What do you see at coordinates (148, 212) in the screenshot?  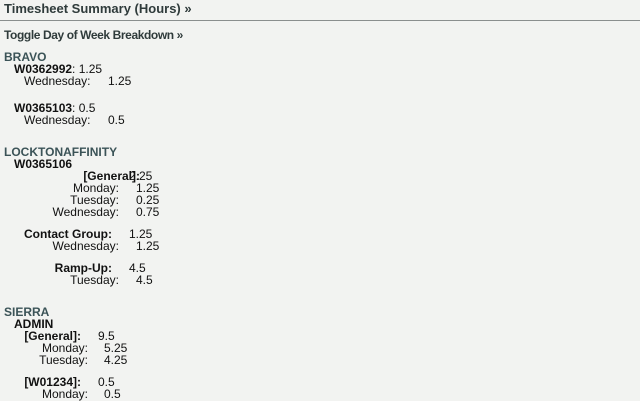 I see `day-hours: 0.75` at bounding box center [148, 212].